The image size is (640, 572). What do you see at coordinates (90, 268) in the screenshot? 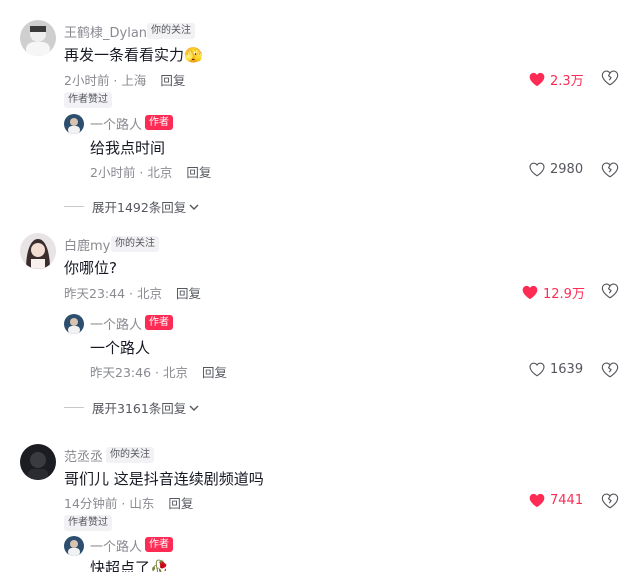
I see `comment-text: 你哪位?` at bounding box center [90, 268].